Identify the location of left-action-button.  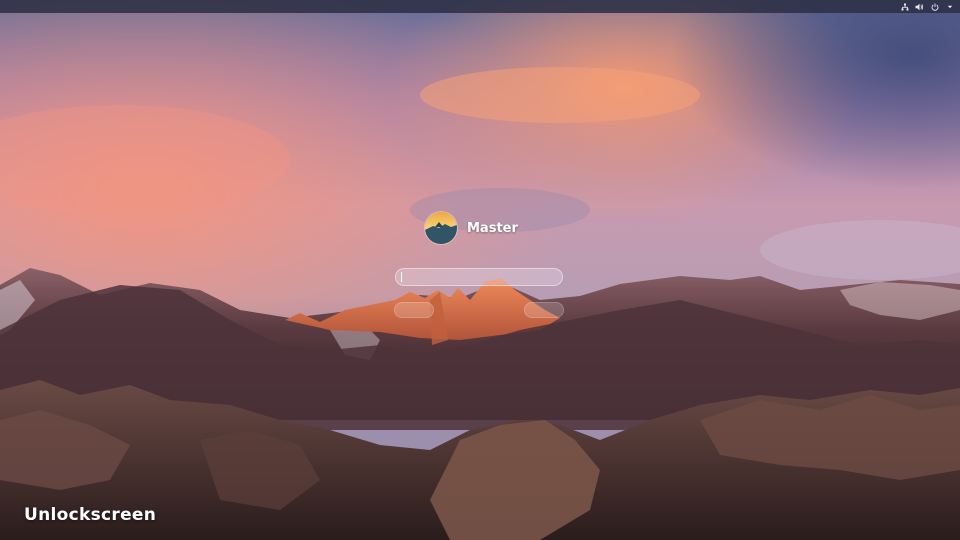
(414, 310).